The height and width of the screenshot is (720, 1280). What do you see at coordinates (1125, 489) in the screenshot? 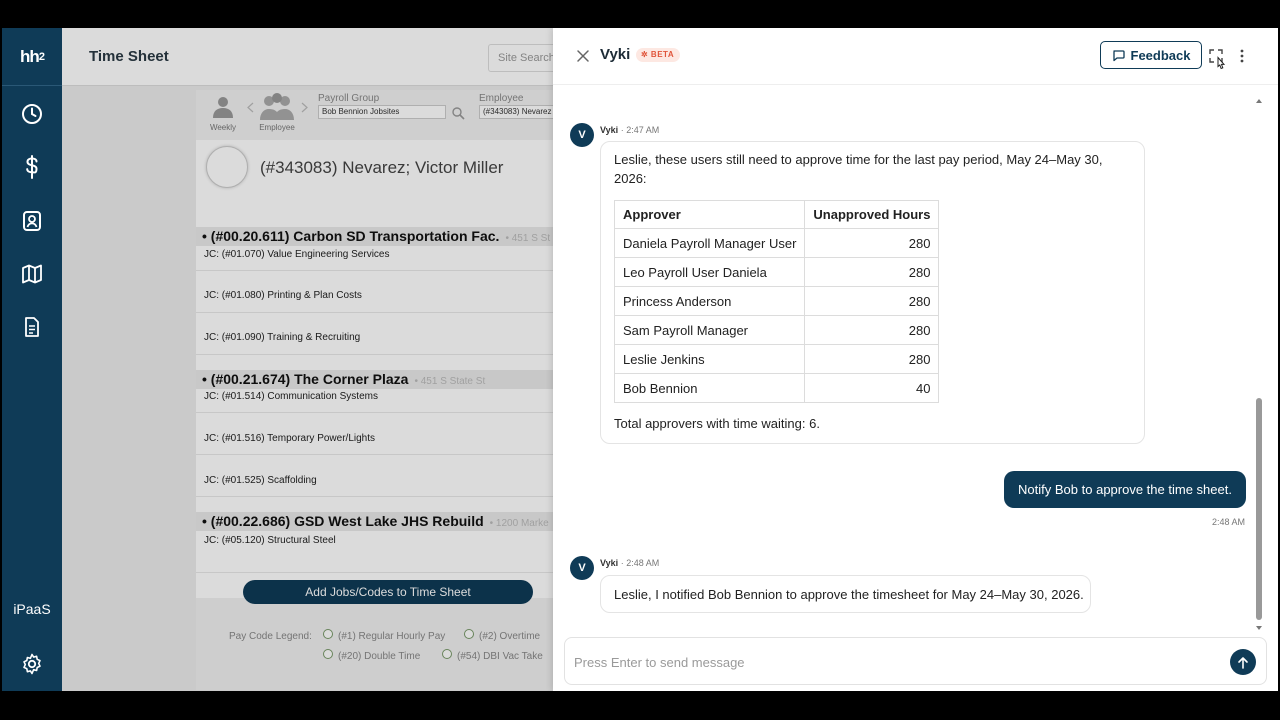
I see `user-message: Notify Bob to approve the time sheet.` at bounding box center [1125, 489].